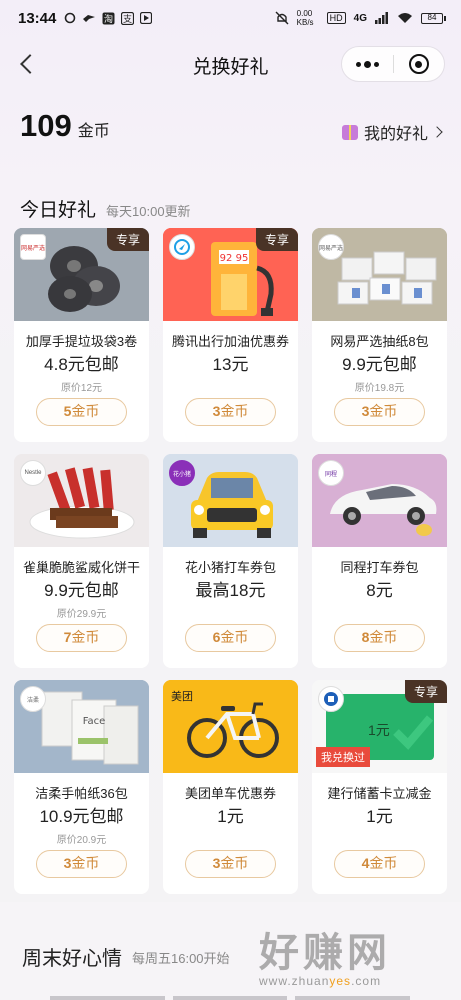 This screenshot has height=1000, width=461. What do you see at coordinates (305, 18) in the screenshot?
I see `network-speed: 0.00 KB/s` at bounding box center [305, 18].